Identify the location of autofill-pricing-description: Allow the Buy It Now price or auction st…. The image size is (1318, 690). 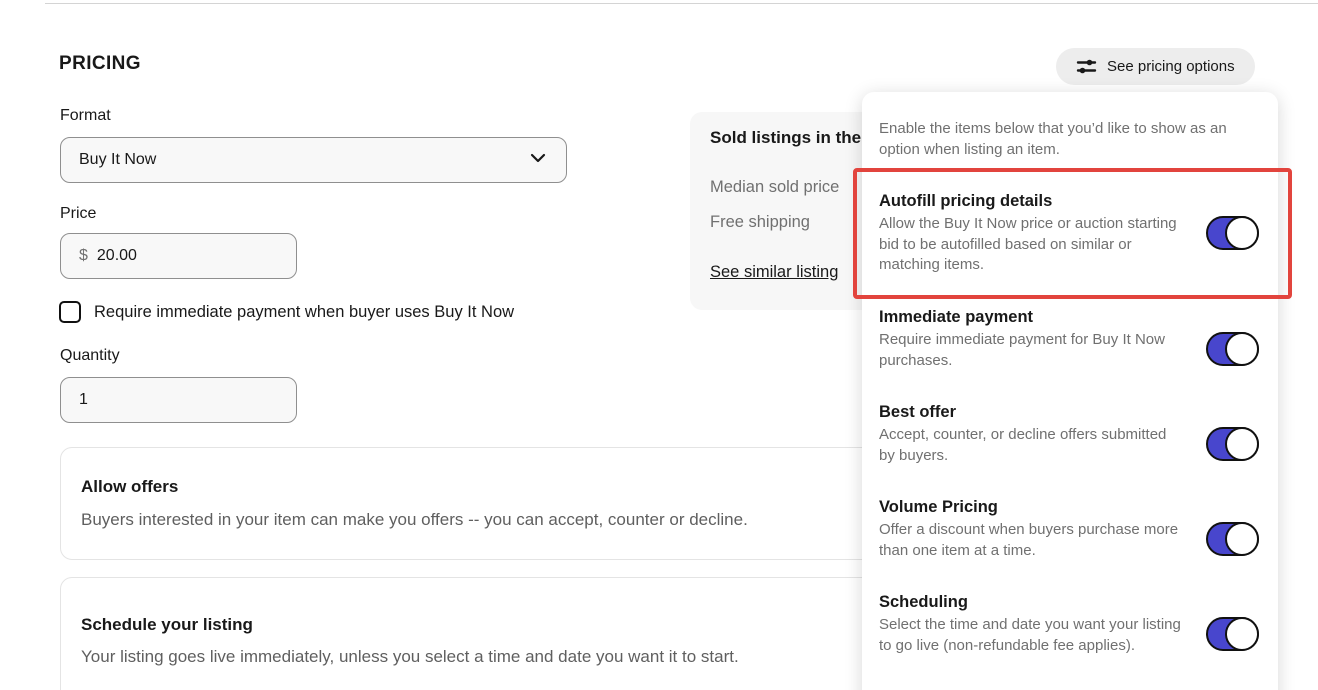
(1028, 244).